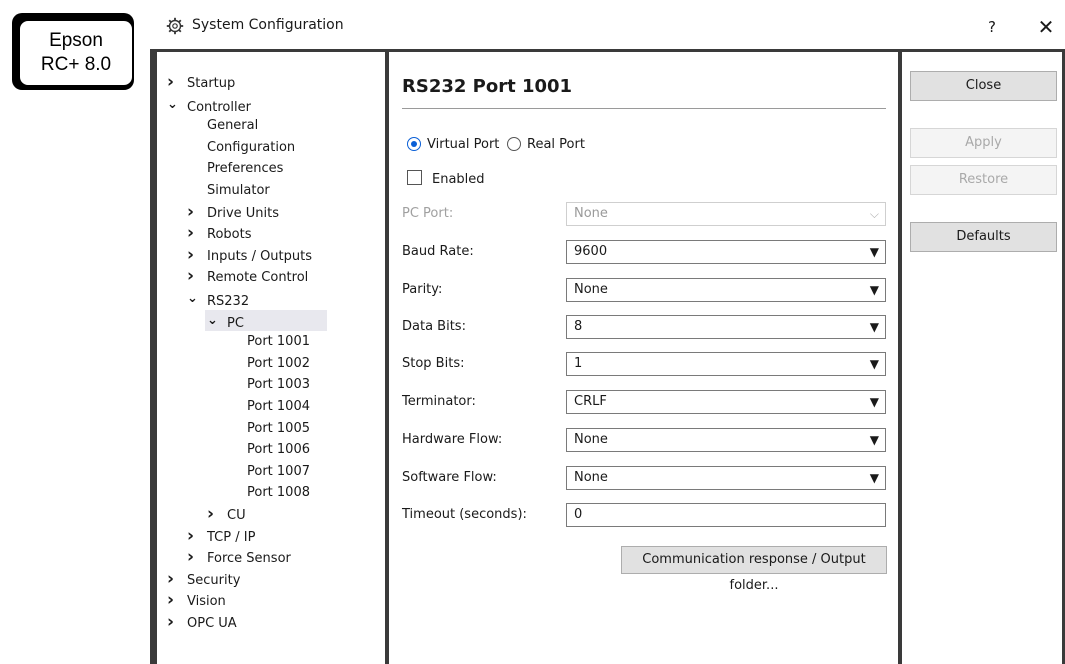 The image size is (1065, 664). What do you see at coordinates (268, 492) in the screenshot?
I see `tree-item-port-1008: Port 1008` at bounding box center [268, 492].